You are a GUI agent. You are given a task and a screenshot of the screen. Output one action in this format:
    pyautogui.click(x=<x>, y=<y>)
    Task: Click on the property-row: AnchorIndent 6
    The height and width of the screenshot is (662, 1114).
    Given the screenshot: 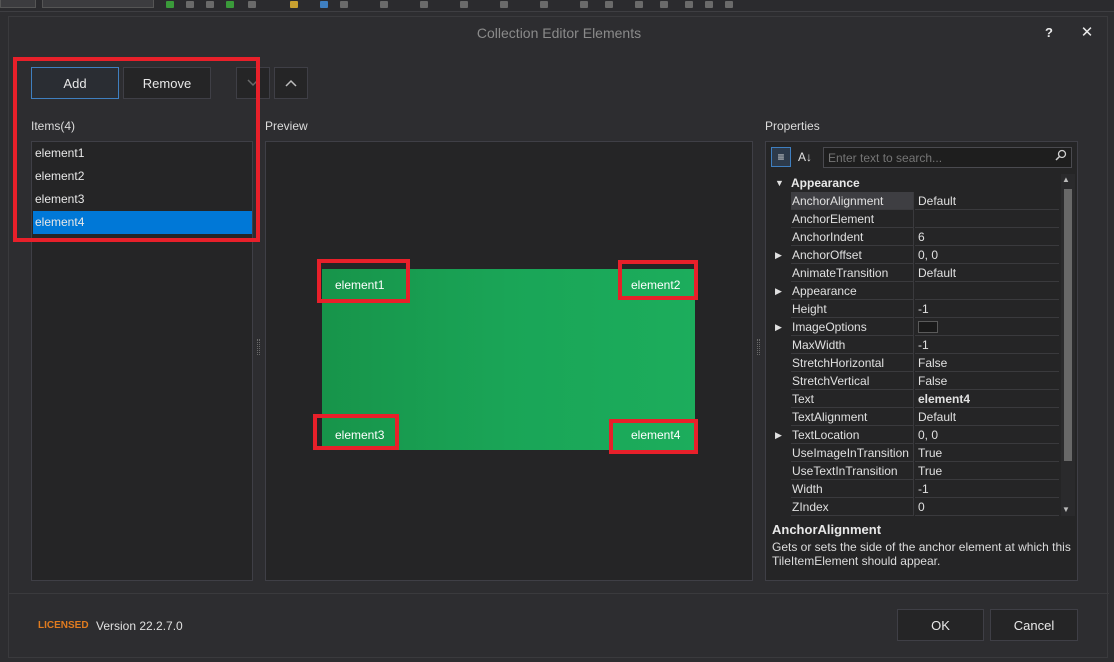 What is the action you would take?
    pyautogui.click(x=915, y=237)
    